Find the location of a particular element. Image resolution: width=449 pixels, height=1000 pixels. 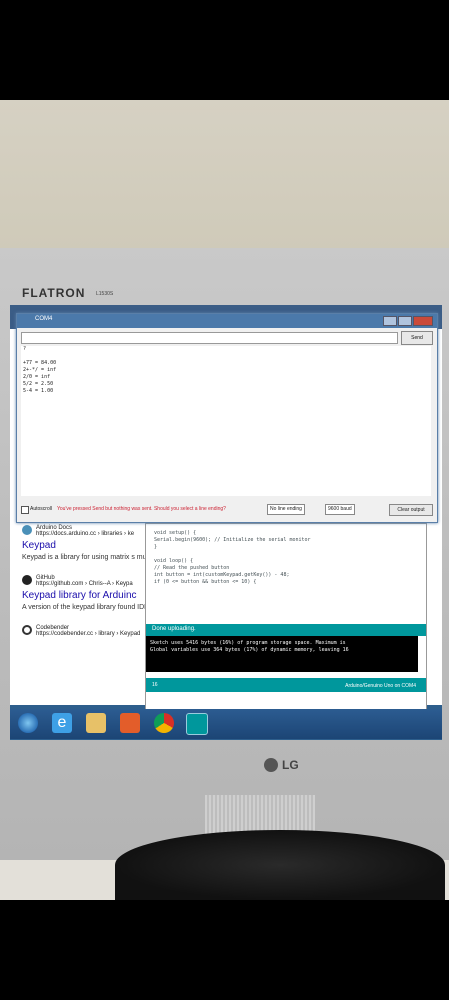

autoscroll-label: Autoscroll is located at coordinates (41, 509).